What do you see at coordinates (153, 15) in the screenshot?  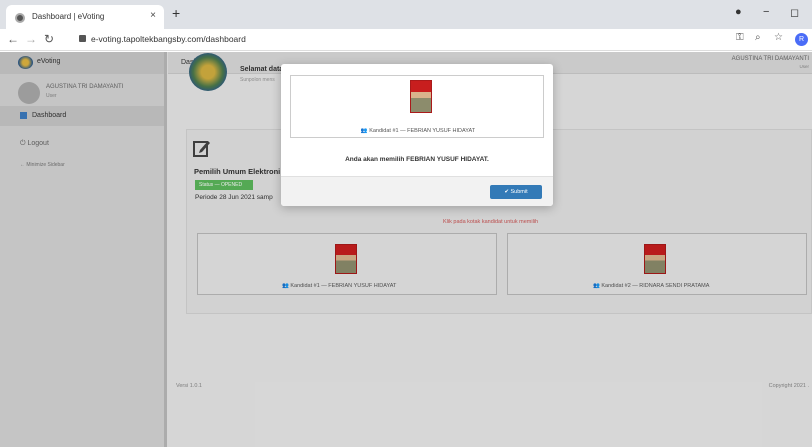 I see `tab-close-icon: ×` at bounding box center [153, 15].